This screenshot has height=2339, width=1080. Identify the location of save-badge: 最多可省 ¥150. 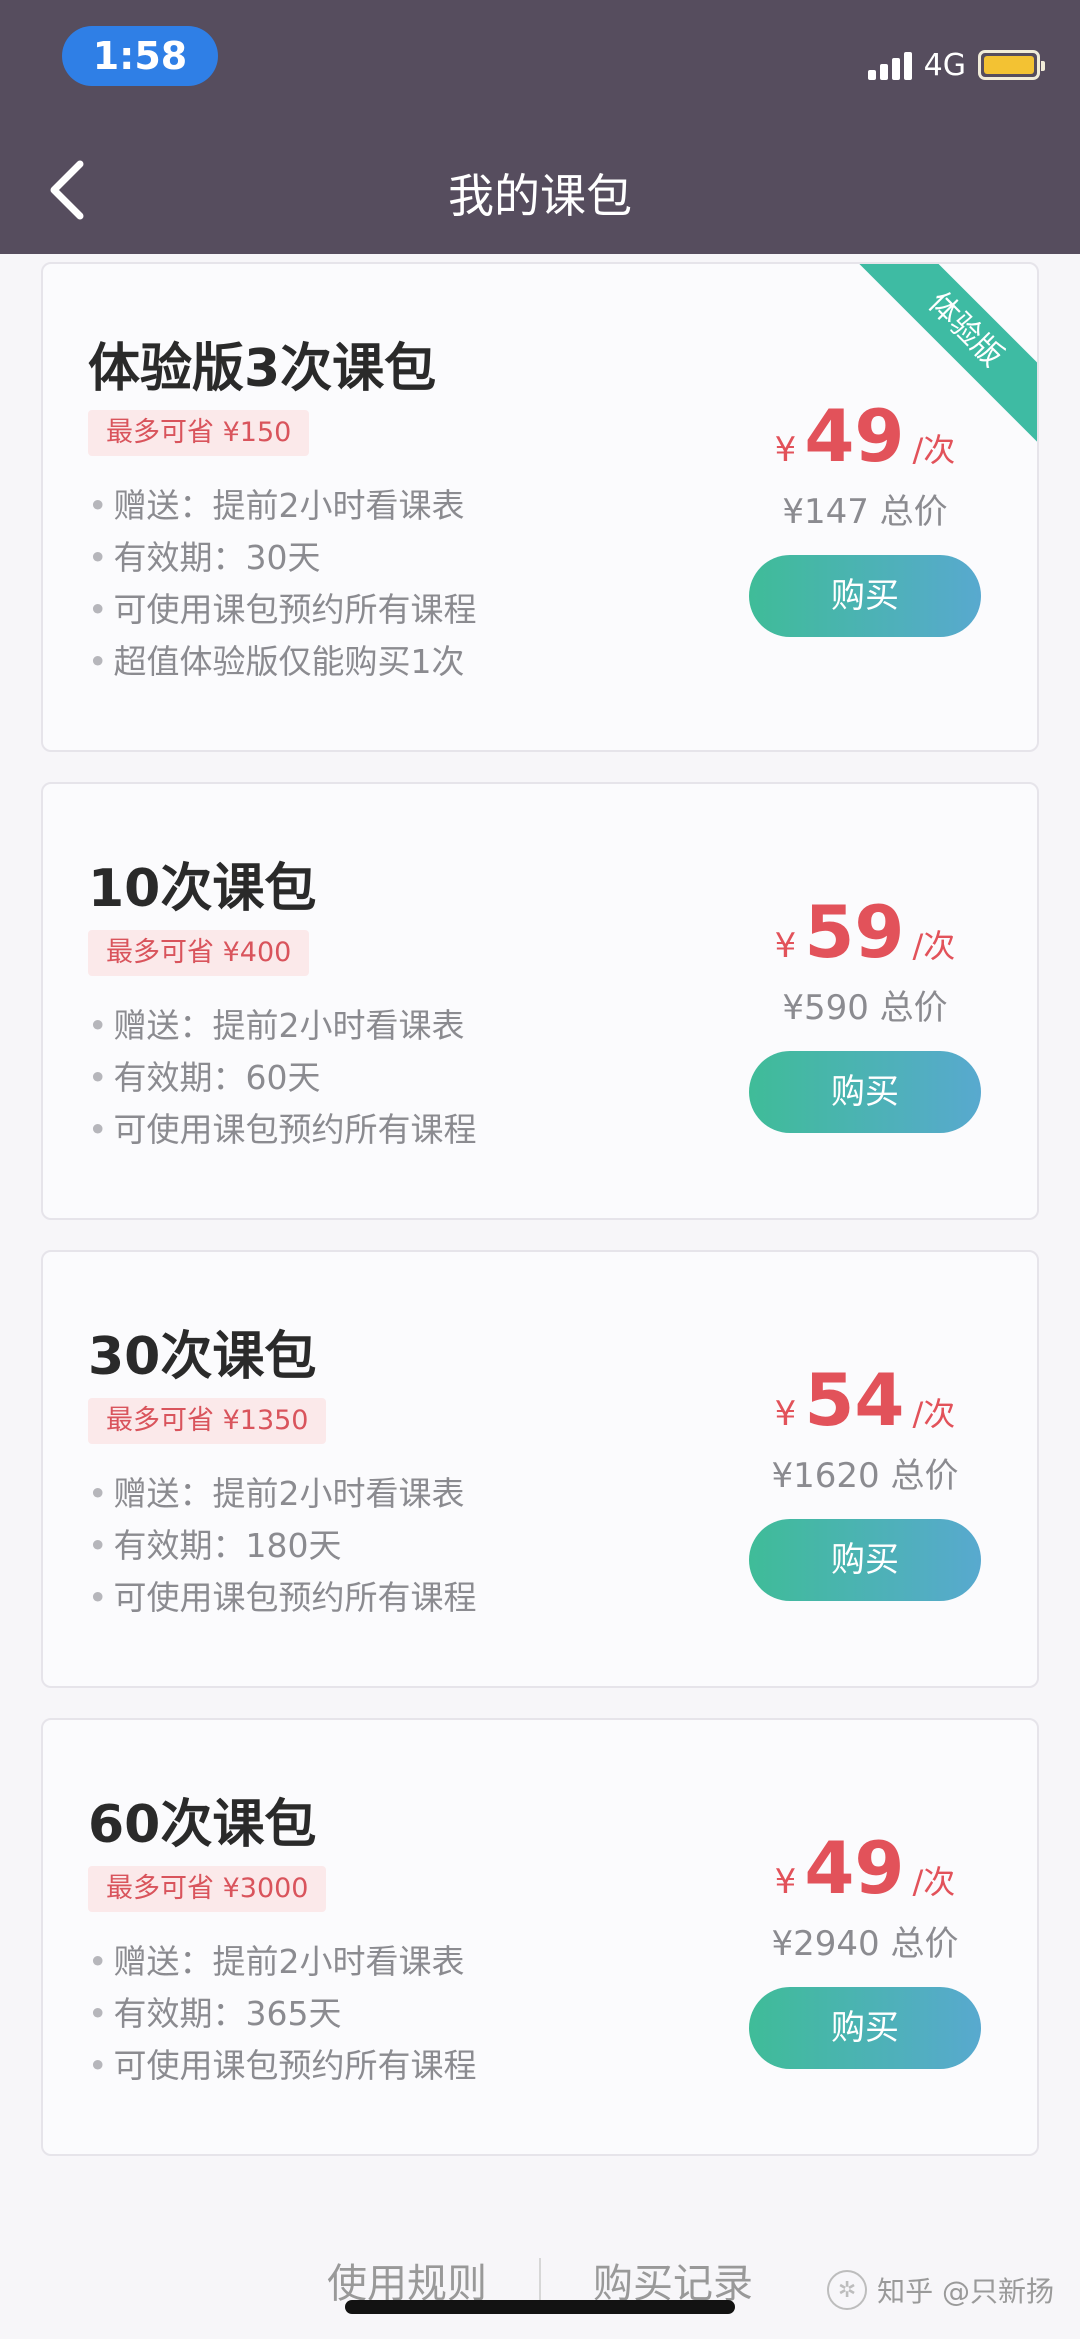
(199, 433).